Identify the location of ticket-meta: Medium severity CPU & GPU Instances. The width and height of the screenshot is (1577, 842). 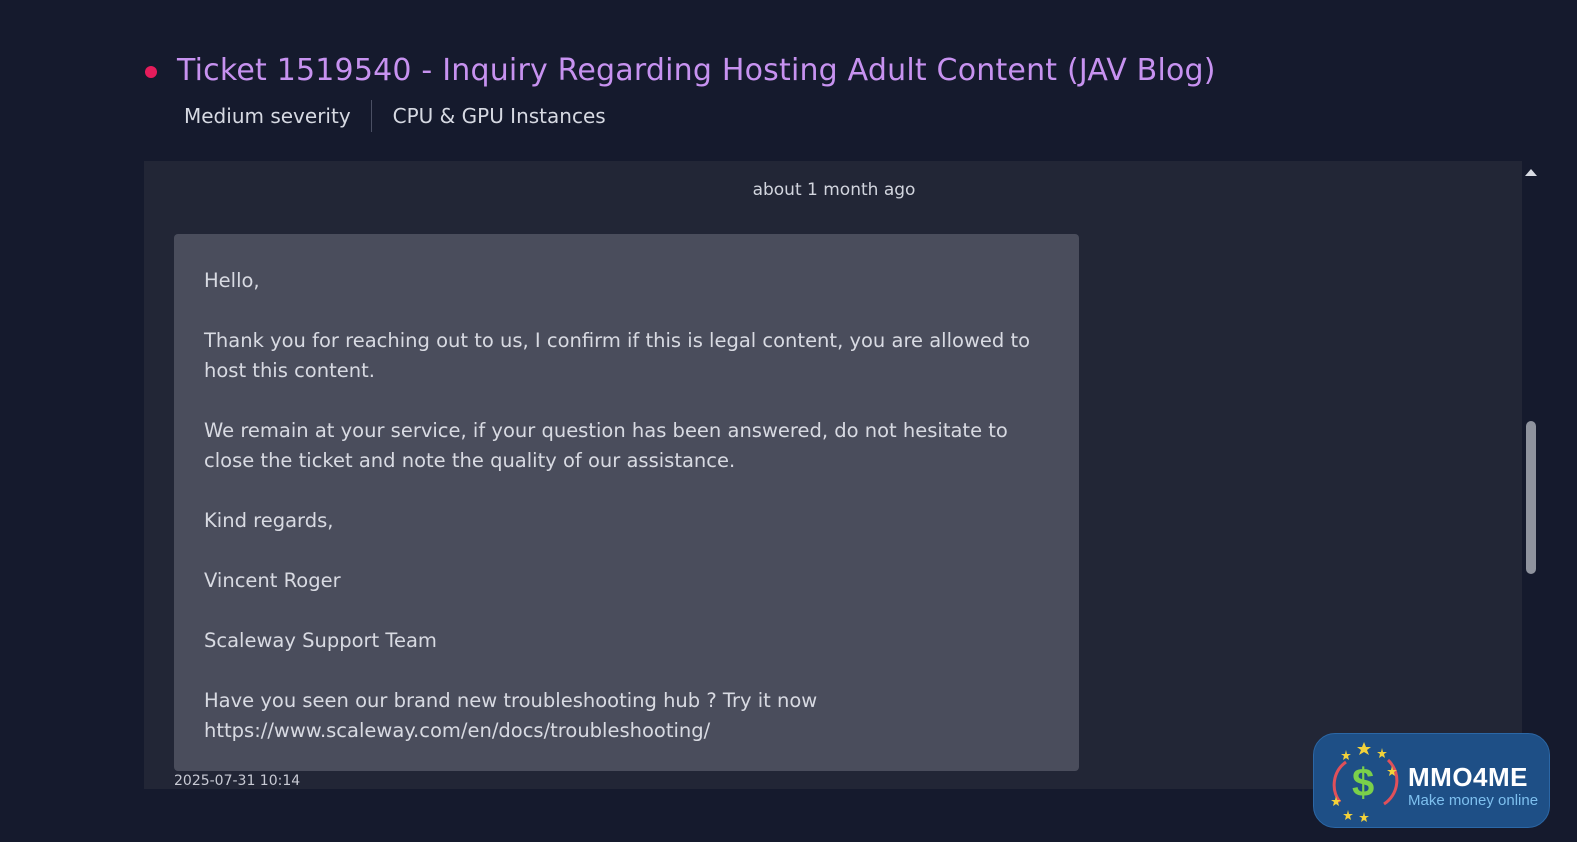
(395, 116).